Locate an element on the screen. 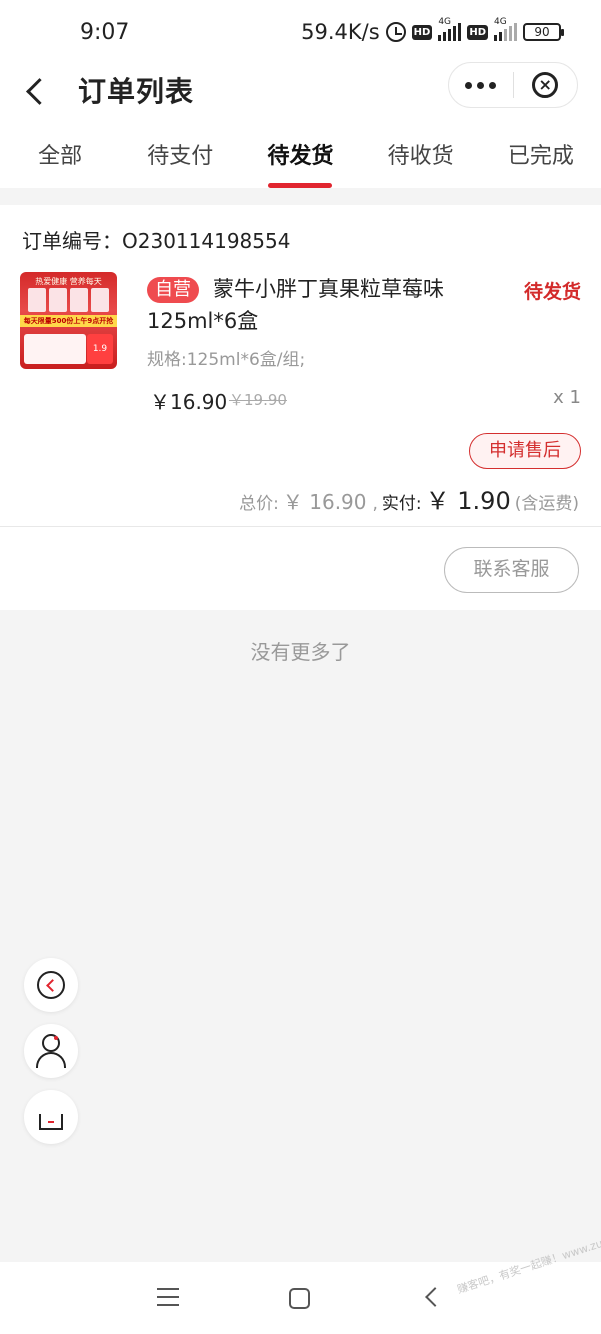 The image size is (601, 1334). contact-service-button: 联系客服 is located at coordinates (511, 570).